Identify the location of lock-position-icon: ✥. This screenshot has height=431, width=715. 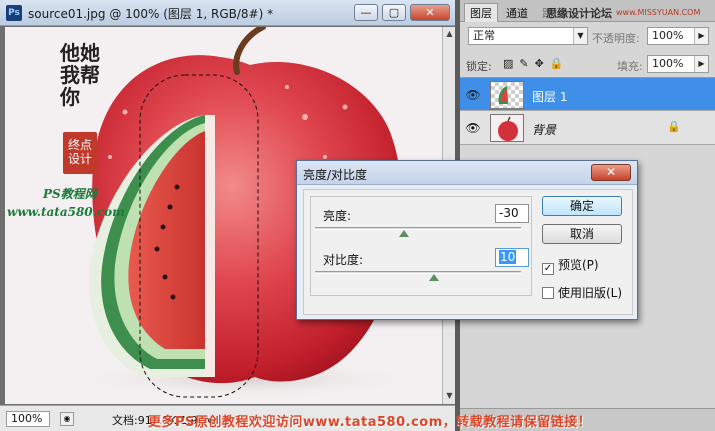
(542, 63).